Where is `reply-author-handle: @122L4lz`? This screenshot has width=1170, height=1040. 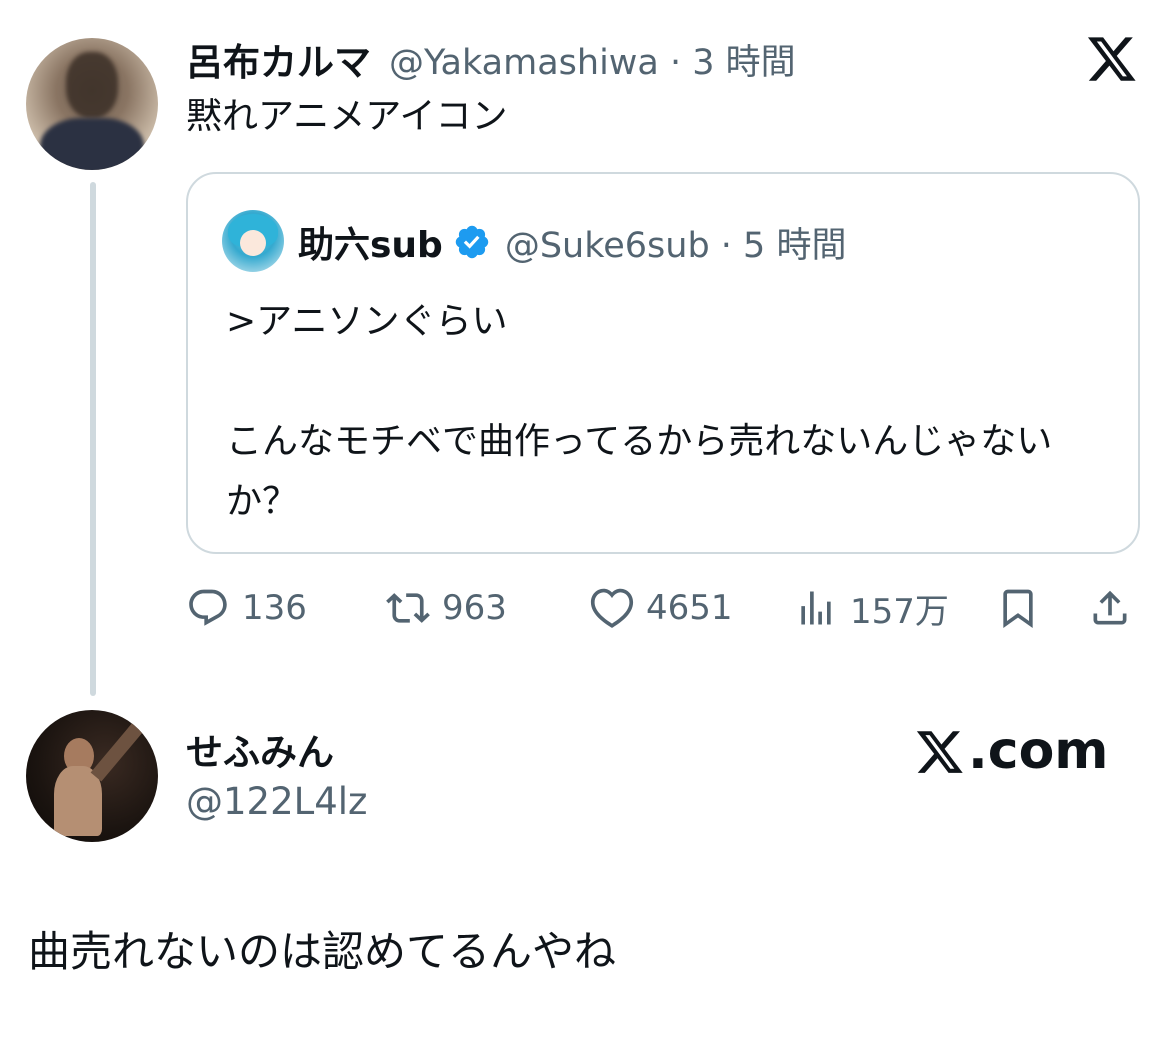 reply-author-handle: @122L4lz is located at coordinates (276, 801).